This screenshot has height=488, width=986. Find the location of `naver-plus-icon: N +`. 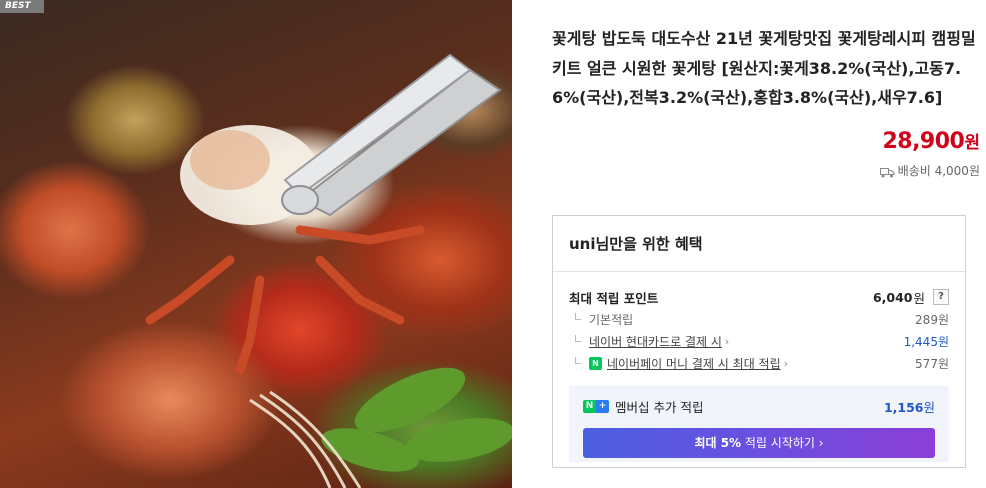

naver-plus-icon: N + is located at coordinates (596, 406).